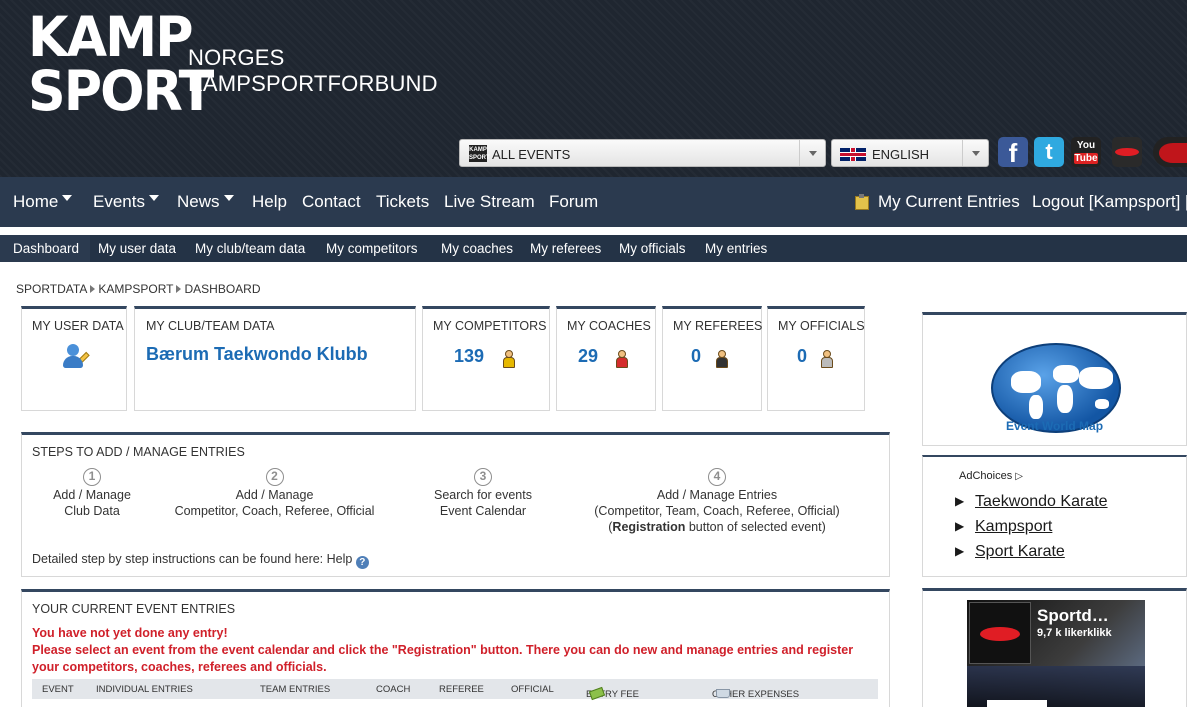 The width and height of the screenshot is (1187, 707). I want to click on subnav-my-competitors: My competitors, so click(372, 248).